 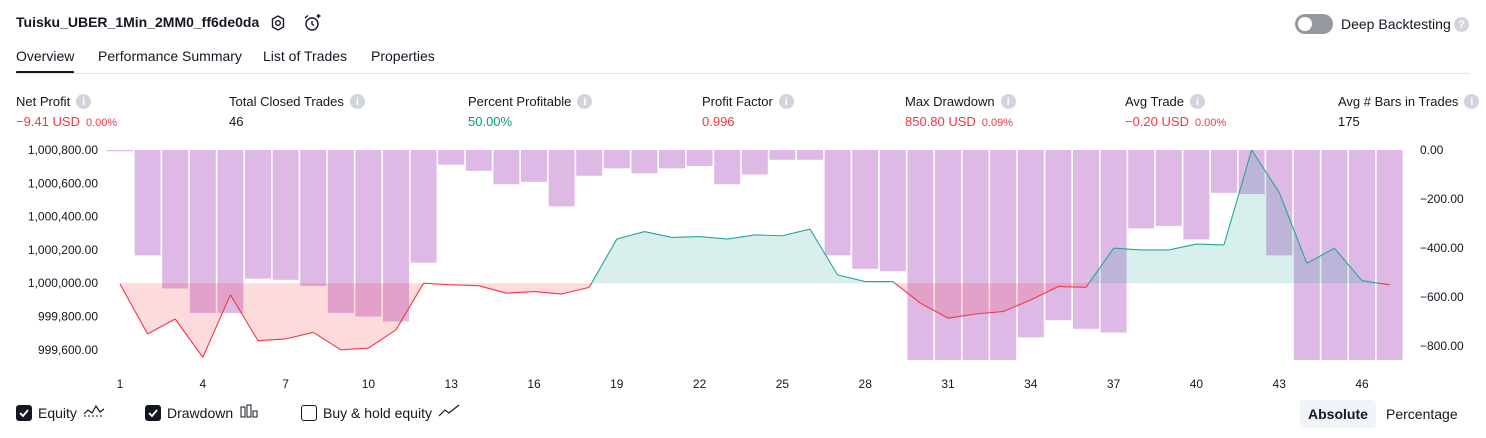 I want to click on left-axis-tick-label: 1,000,200.00, so click(x=63, y=250).